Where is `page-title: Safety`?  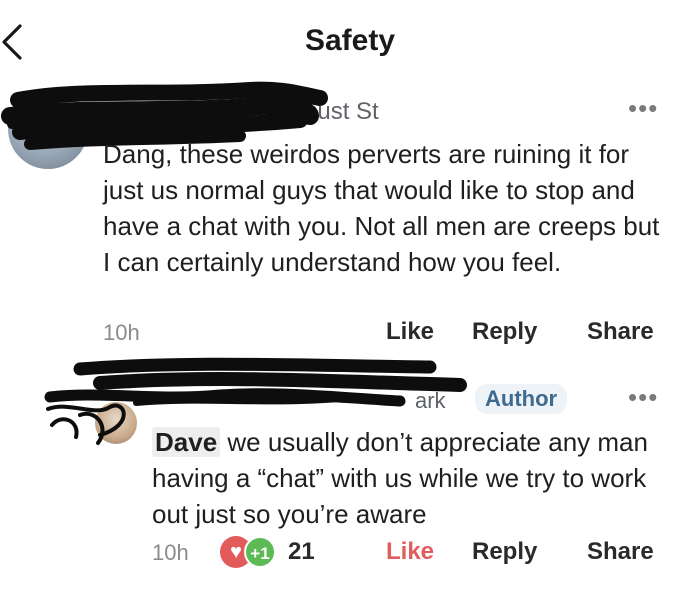 page-title: Safety is located at coordinates (350, 40).